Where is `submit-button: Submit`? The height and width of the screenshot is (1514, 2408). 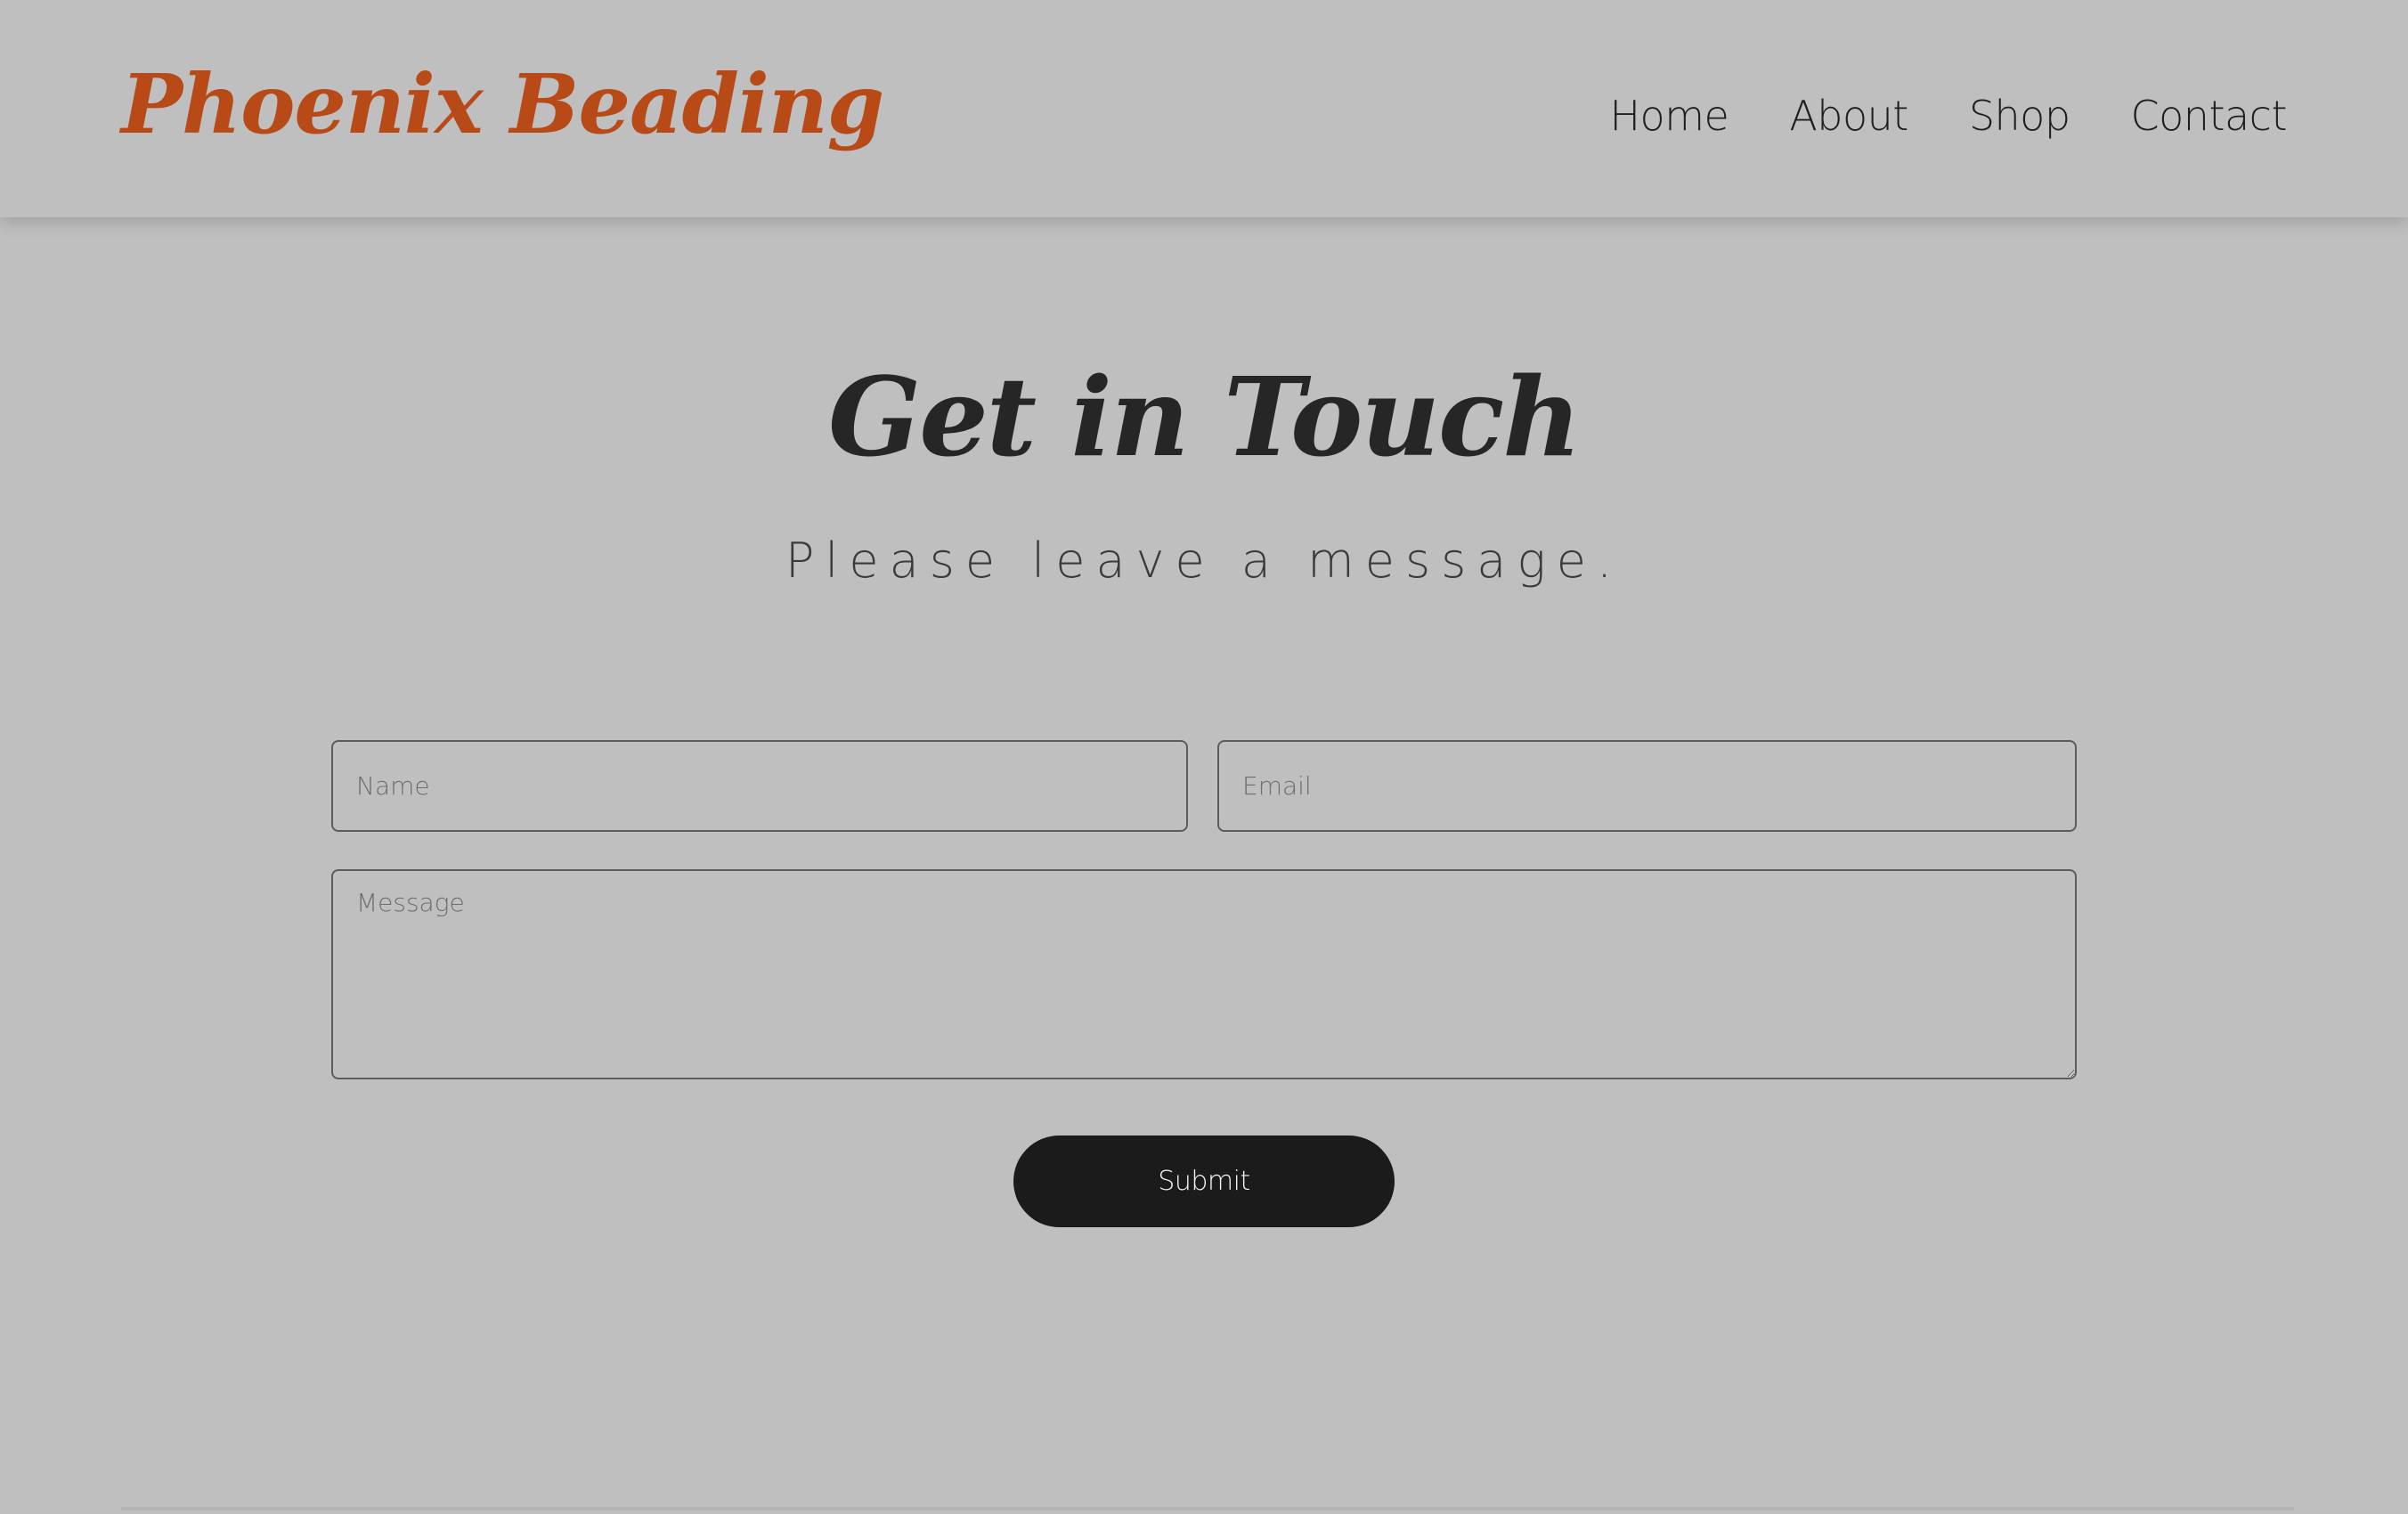 submit-button: Submit is located at coordinates (1204, 1181).